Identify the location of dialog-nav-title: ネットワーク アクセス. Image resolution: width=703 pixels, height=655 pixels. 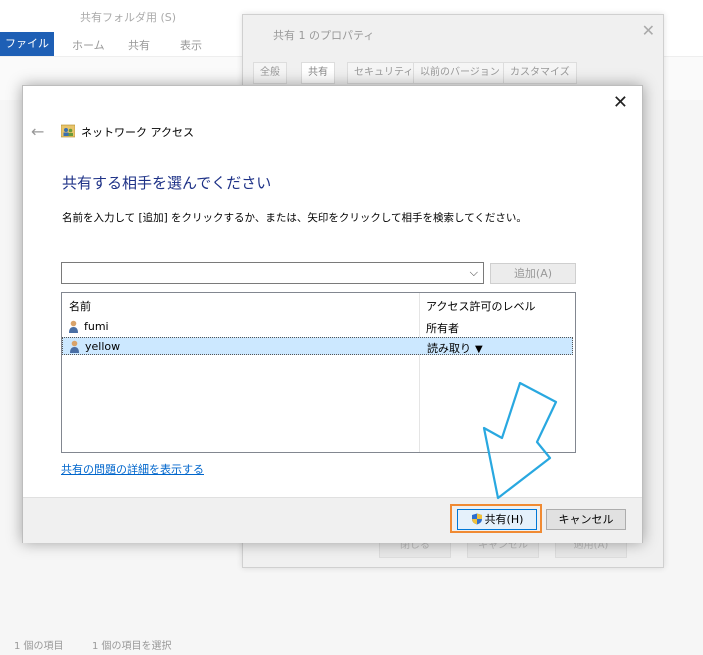
(137, 132).